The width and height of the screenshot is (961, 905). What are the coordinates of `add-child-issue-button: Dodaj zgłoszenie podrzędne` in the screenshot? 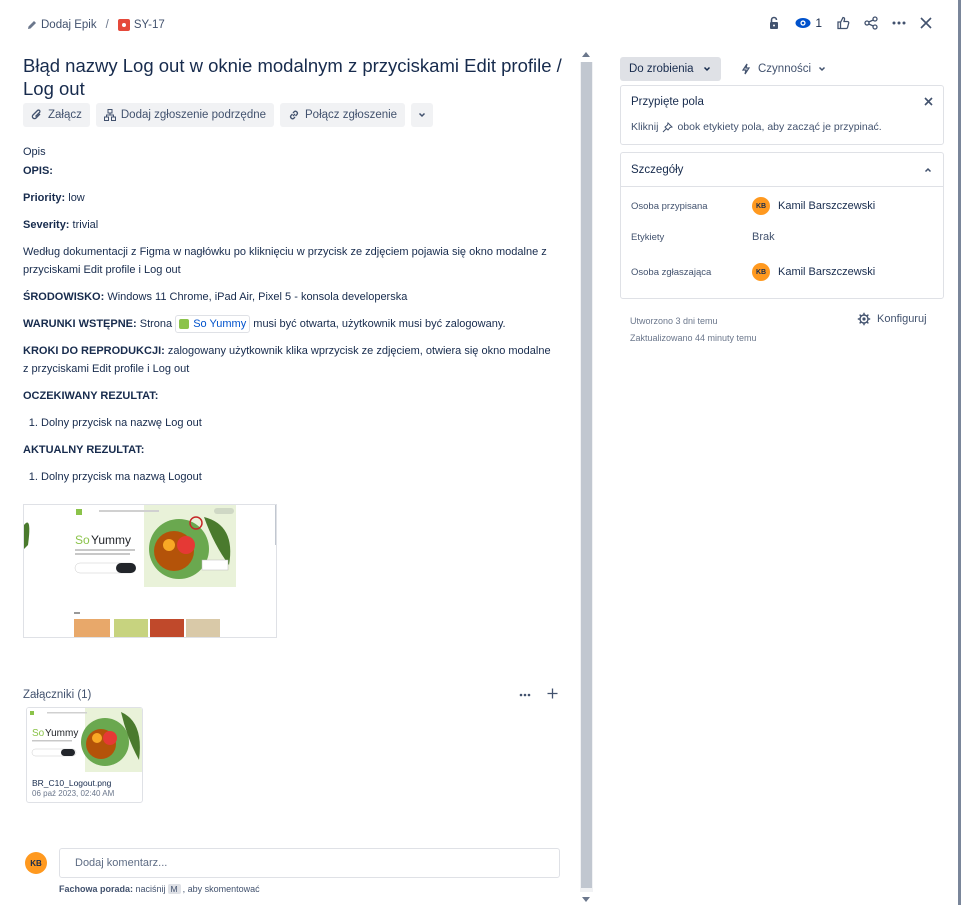 It's located at (185, 115).